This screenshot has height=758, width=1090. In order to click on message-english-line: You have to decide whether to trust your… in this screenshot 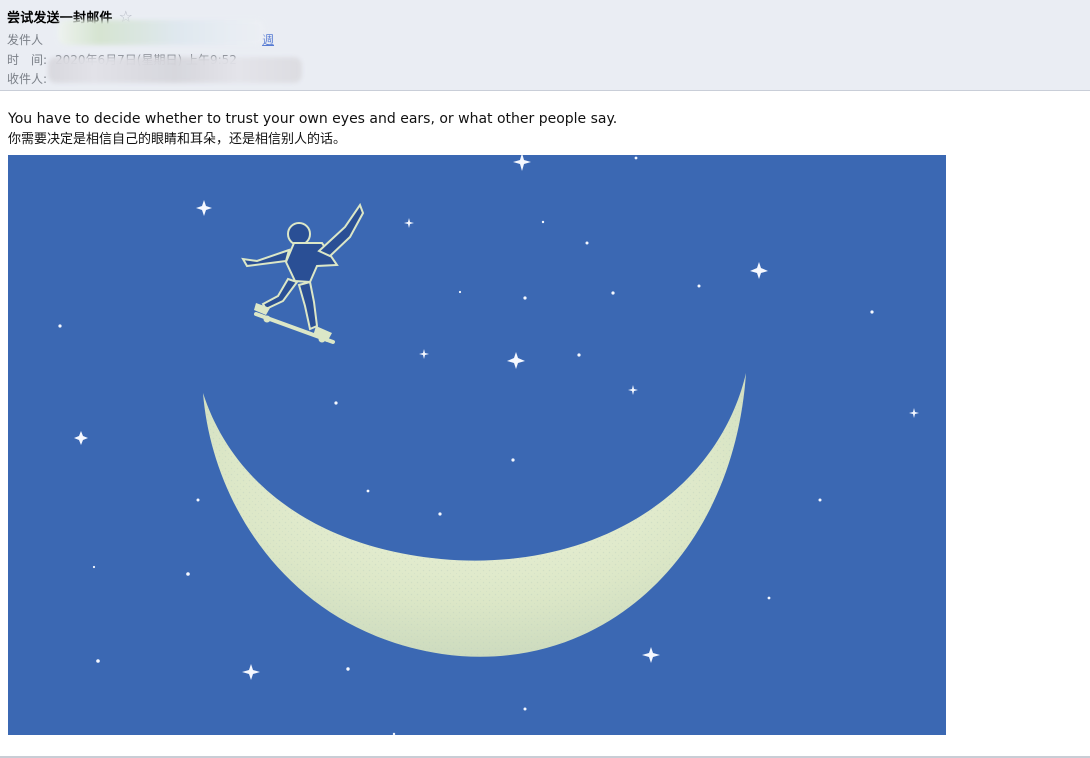, I will do `click(313, 119)`.